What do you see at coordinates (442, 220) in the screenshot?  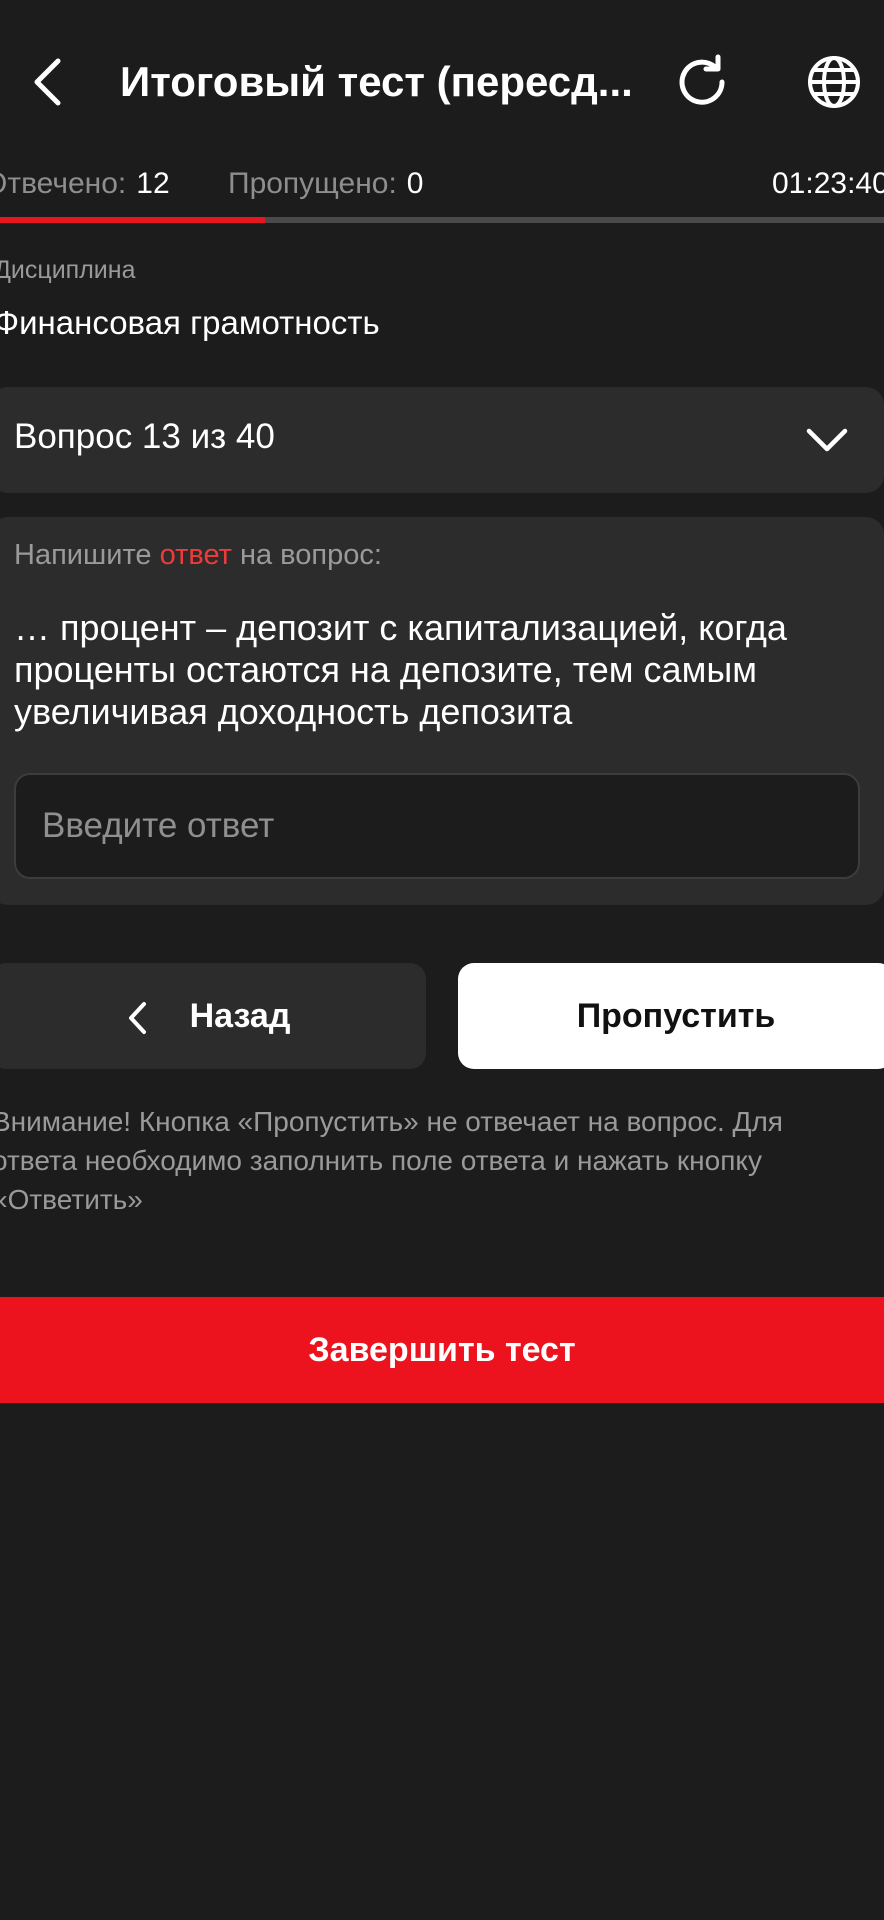 I see `progress-bar` at bounding box center [442, 220].